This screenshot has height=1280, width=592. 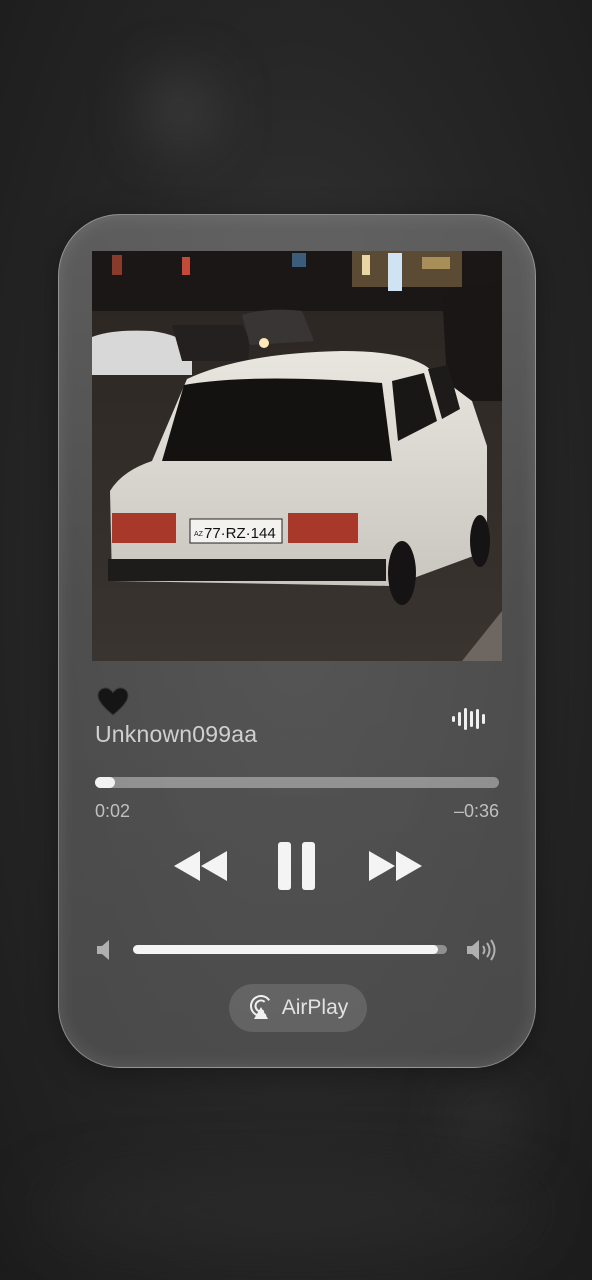 What do you see at coordinates (297, 782) in the screenshot?
I see `progress-scrubber` at bounding box center [297, 782].